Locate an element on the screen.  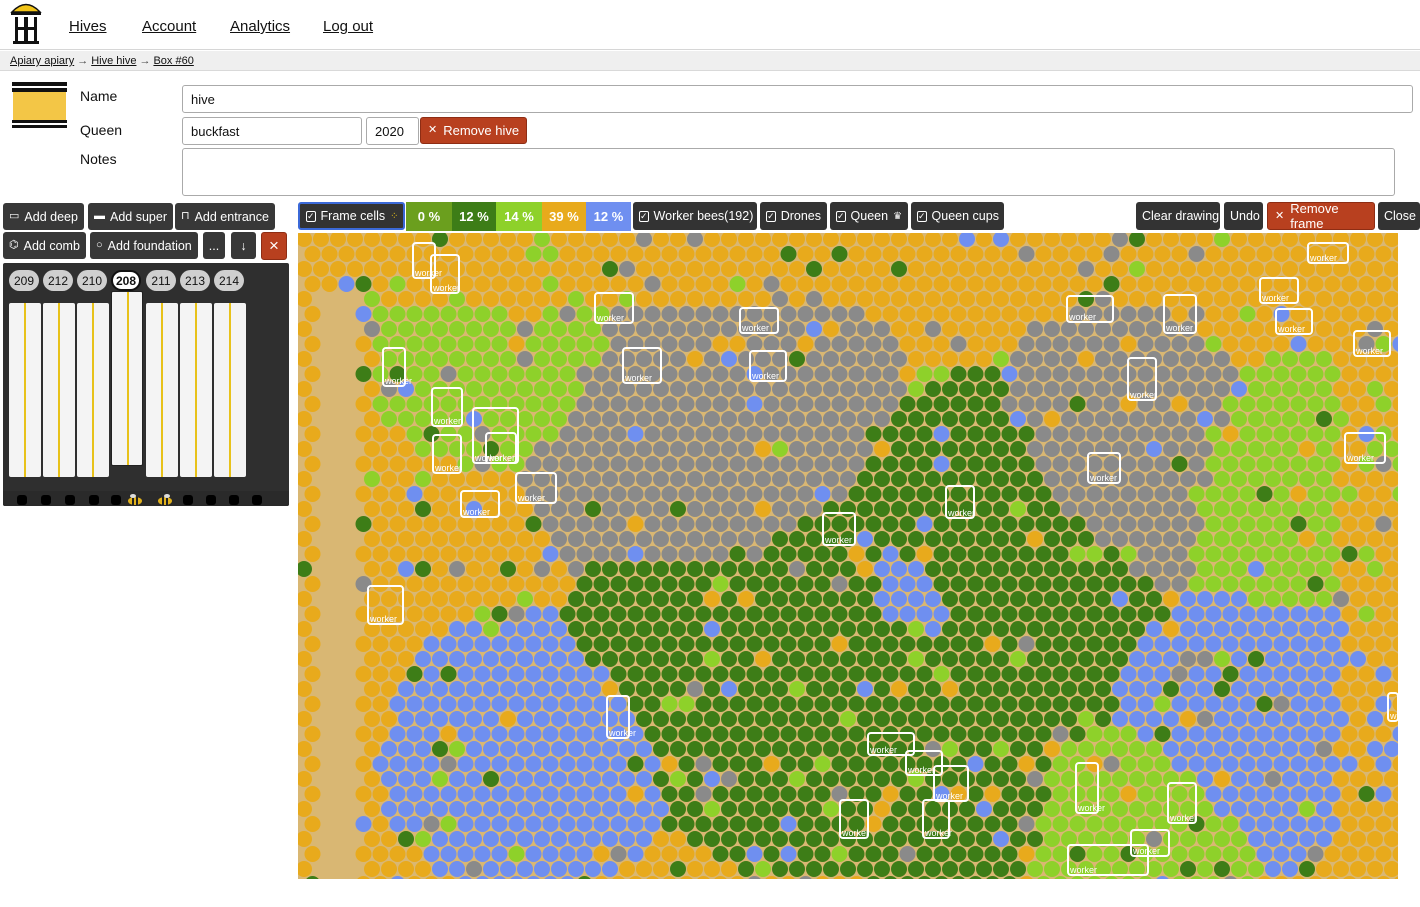
frame-tab: 212 is located at coordinates (58, 280).